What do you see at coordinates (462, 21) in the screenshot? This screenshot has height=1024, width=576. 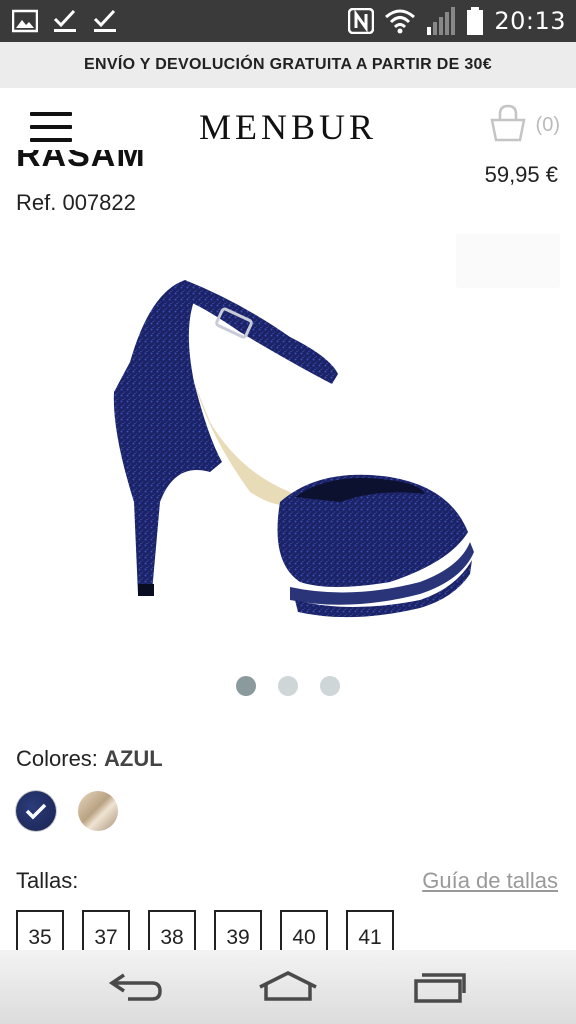 I see `status-system: 20:13` at bounding box center [462, 21].